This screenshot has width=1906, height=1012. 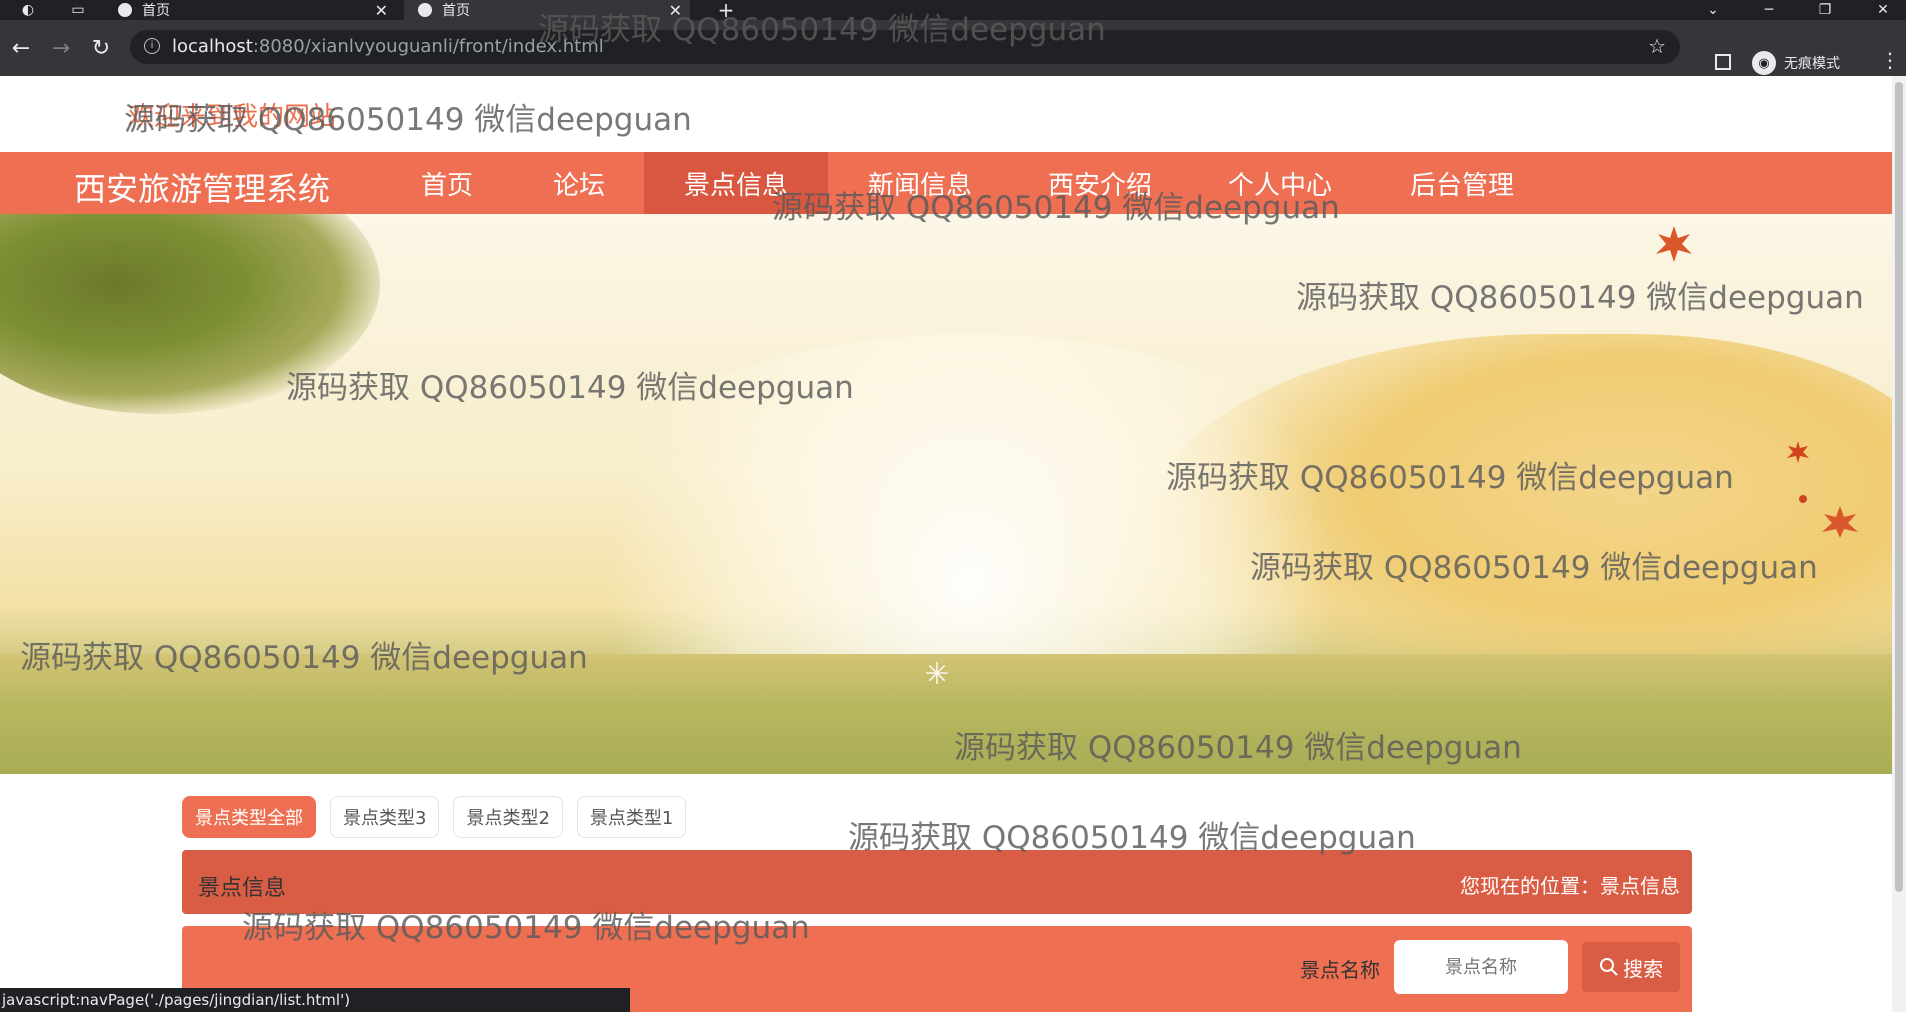 I want to click on category-type-2: 景点类型2, so click(x=508, y=817).